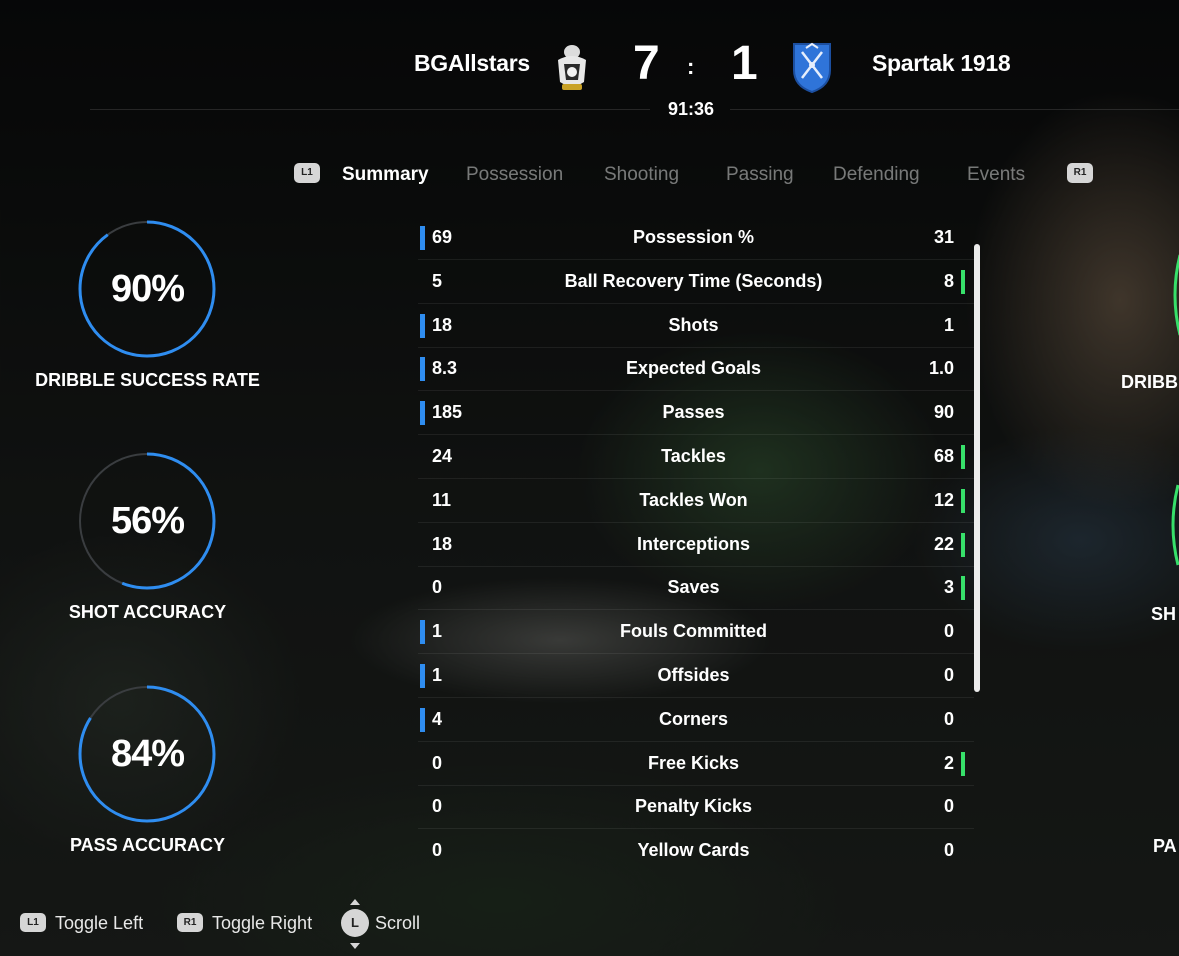 The width and height of the screenshot is (1179, 956). Describe the element at coordinates (33, 922) in the screenshot. I see `toggle-left-button-icon: L1` at that location.